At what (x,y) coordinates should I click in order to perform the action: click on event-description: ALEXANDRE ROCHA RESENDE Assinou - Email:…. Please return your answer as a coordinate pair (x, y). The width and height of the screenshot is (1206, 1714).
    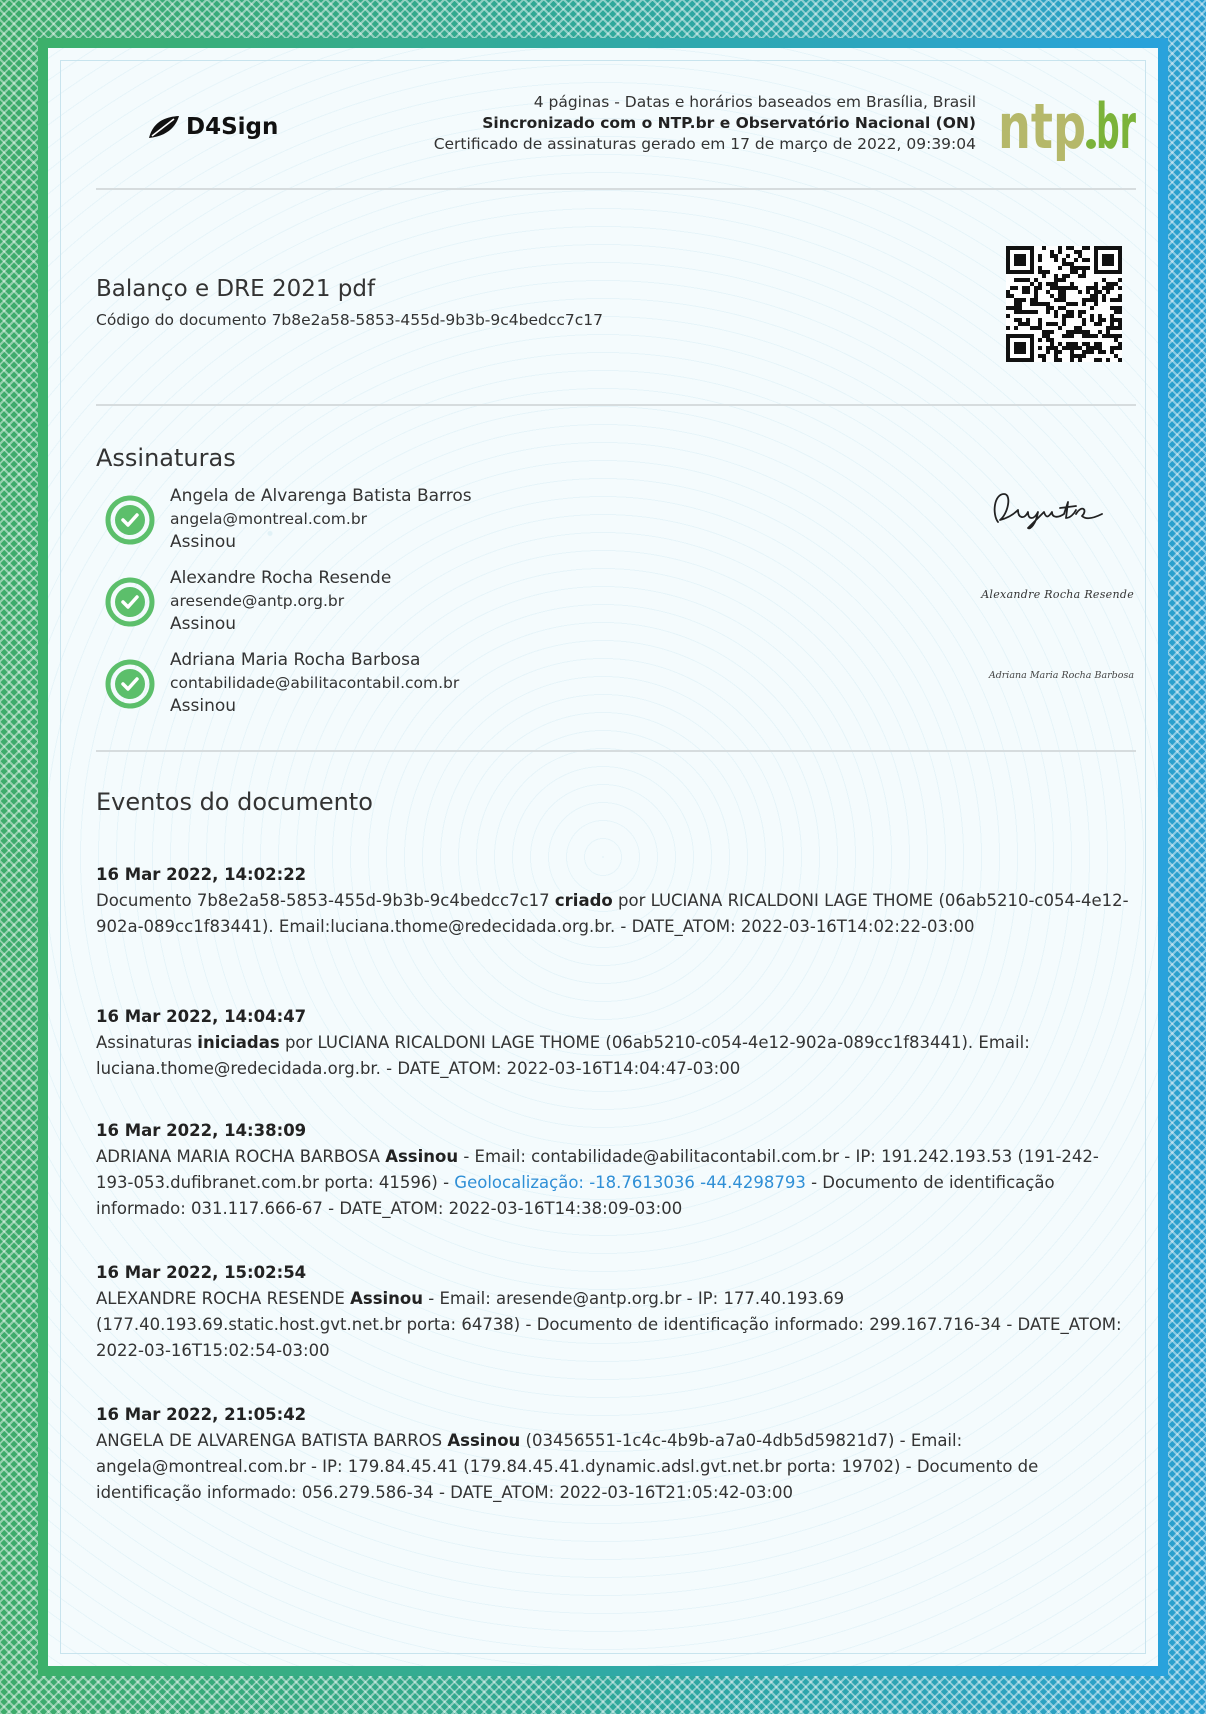
    Looking at the image, I should click on (616, 1325).